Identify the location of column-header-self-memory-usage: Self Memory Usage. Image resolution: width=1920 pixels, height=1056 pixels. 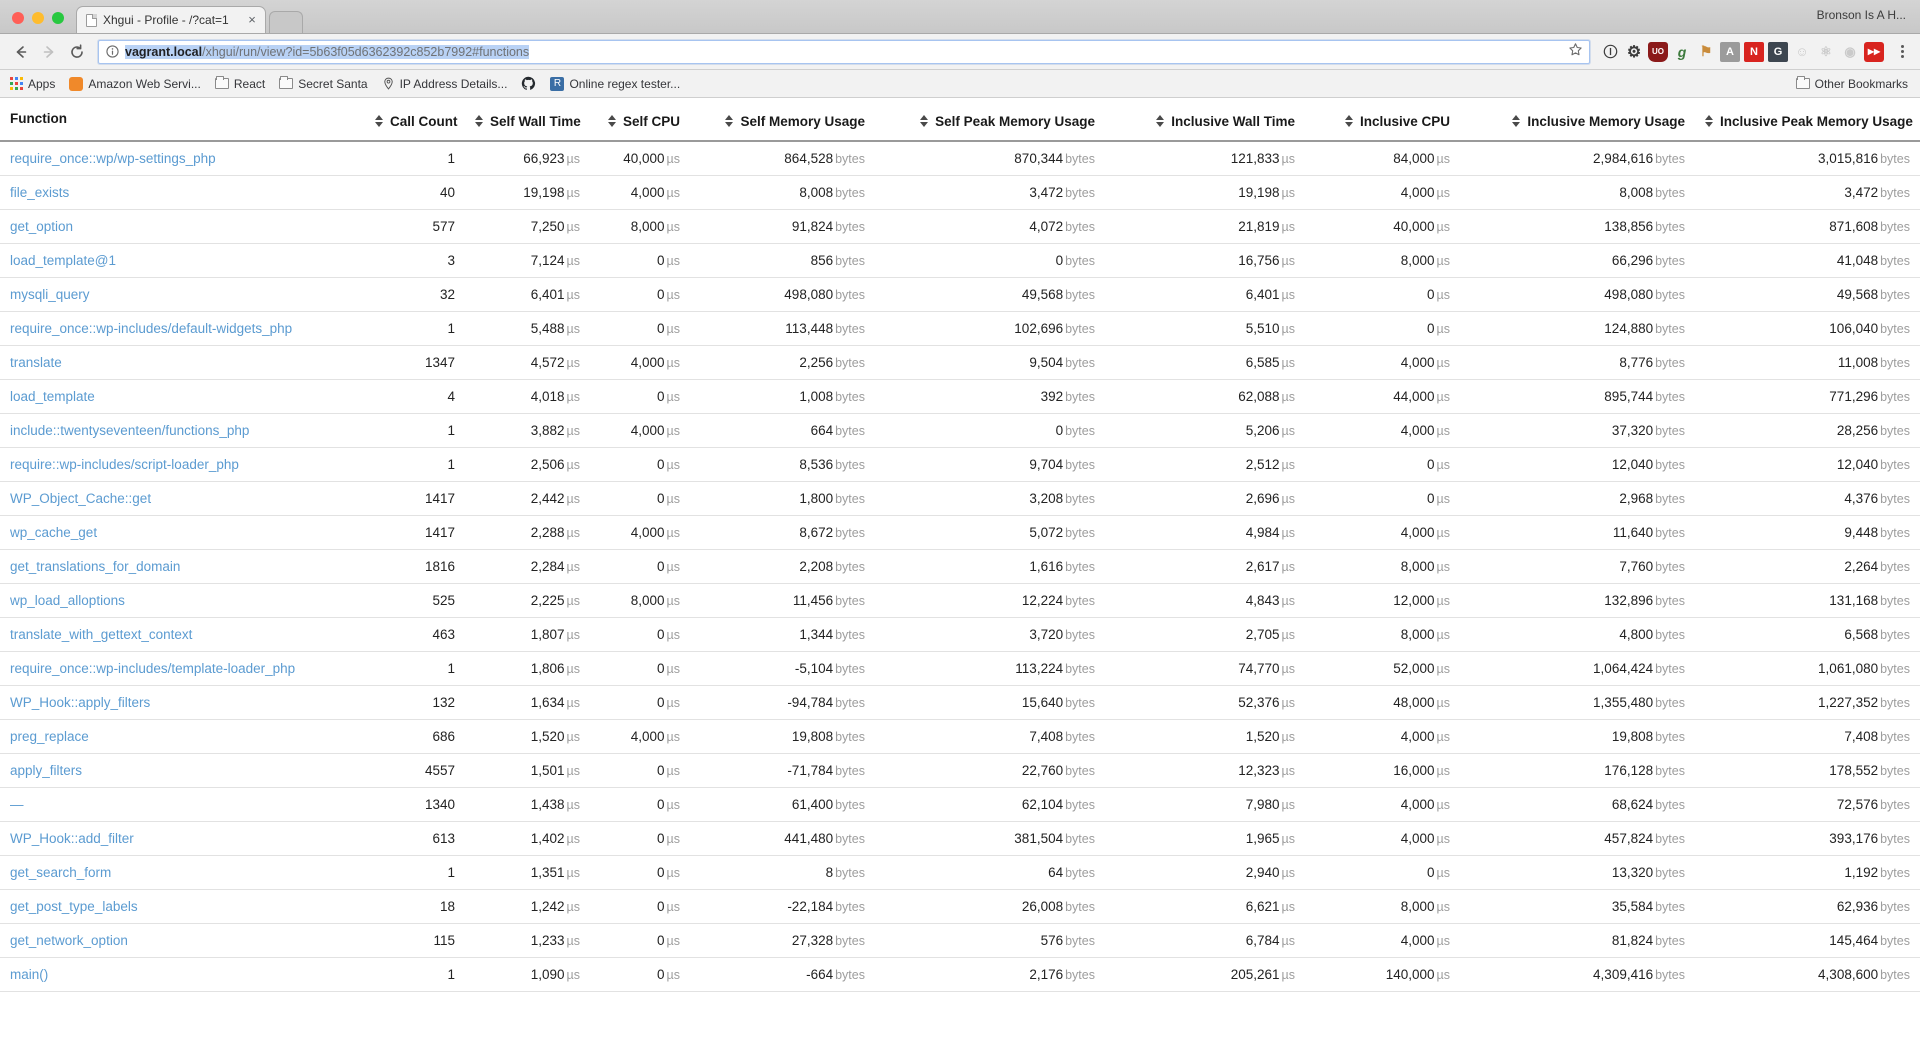
(782, 120).